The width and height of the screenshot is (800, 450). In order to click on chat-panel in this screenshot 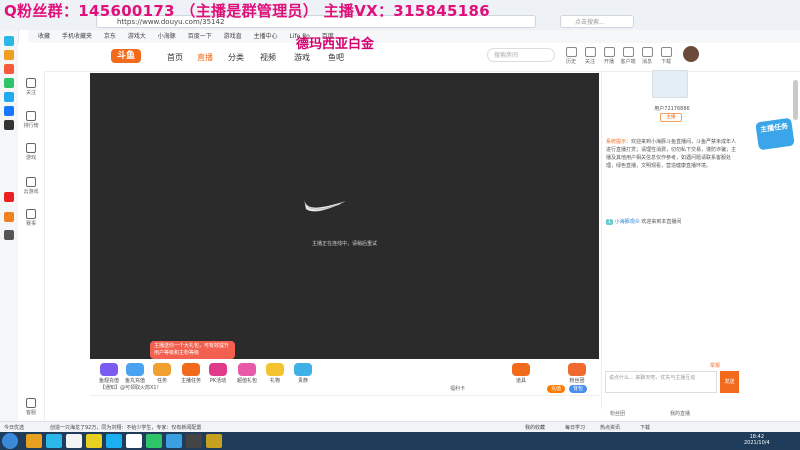, I will do `click(671, 241)`.